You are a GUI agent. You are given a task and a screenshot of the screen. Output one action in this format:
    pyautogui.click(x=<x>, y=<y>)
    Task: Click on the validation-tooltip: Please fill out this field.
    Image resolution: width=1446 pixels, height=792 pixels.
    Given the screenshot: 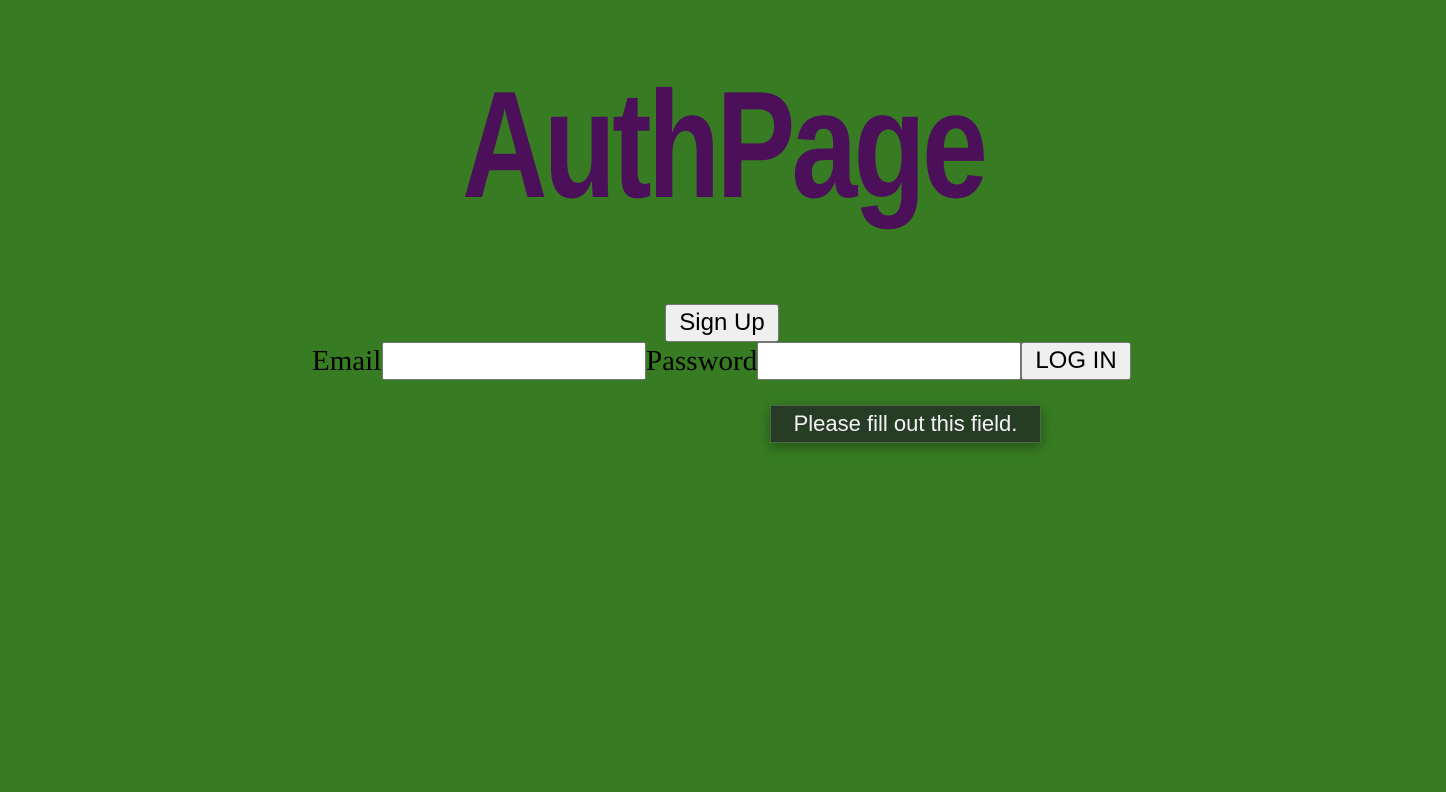 What is the action you would take?
    pyautogui.click(x=905, y=424)
    